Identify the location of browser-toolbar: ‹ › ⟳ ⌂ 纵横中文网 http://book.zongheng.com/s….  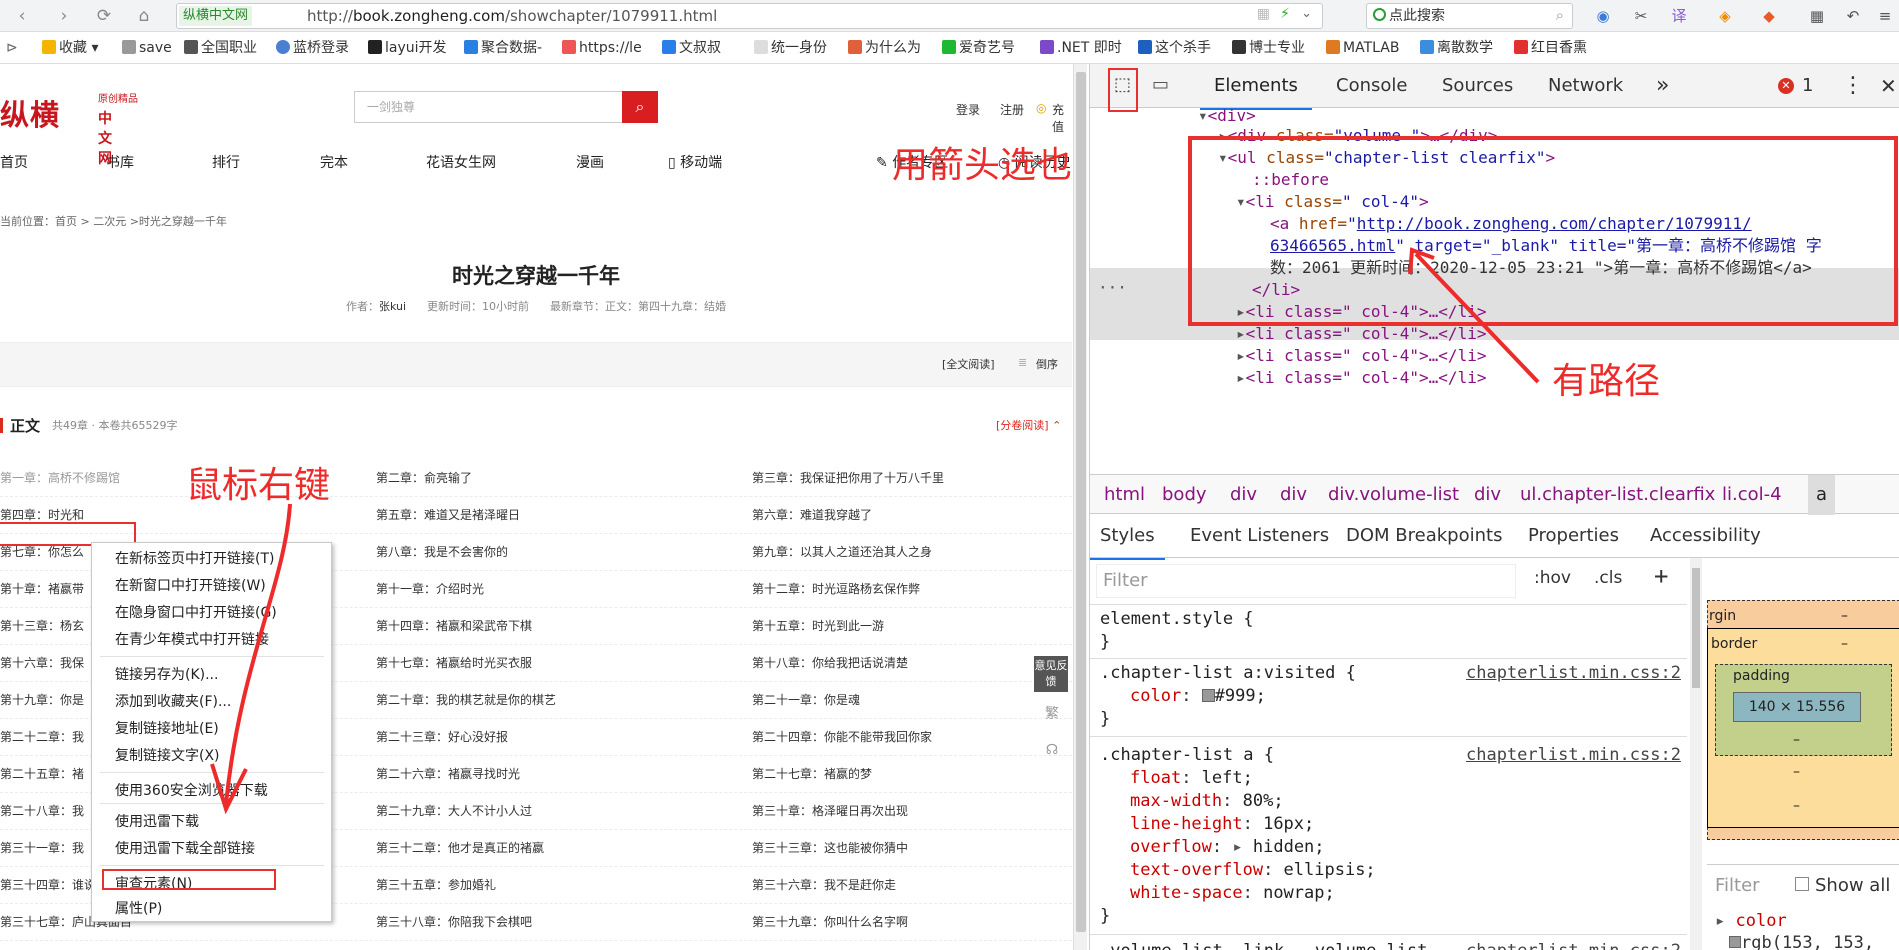
(949, 16).